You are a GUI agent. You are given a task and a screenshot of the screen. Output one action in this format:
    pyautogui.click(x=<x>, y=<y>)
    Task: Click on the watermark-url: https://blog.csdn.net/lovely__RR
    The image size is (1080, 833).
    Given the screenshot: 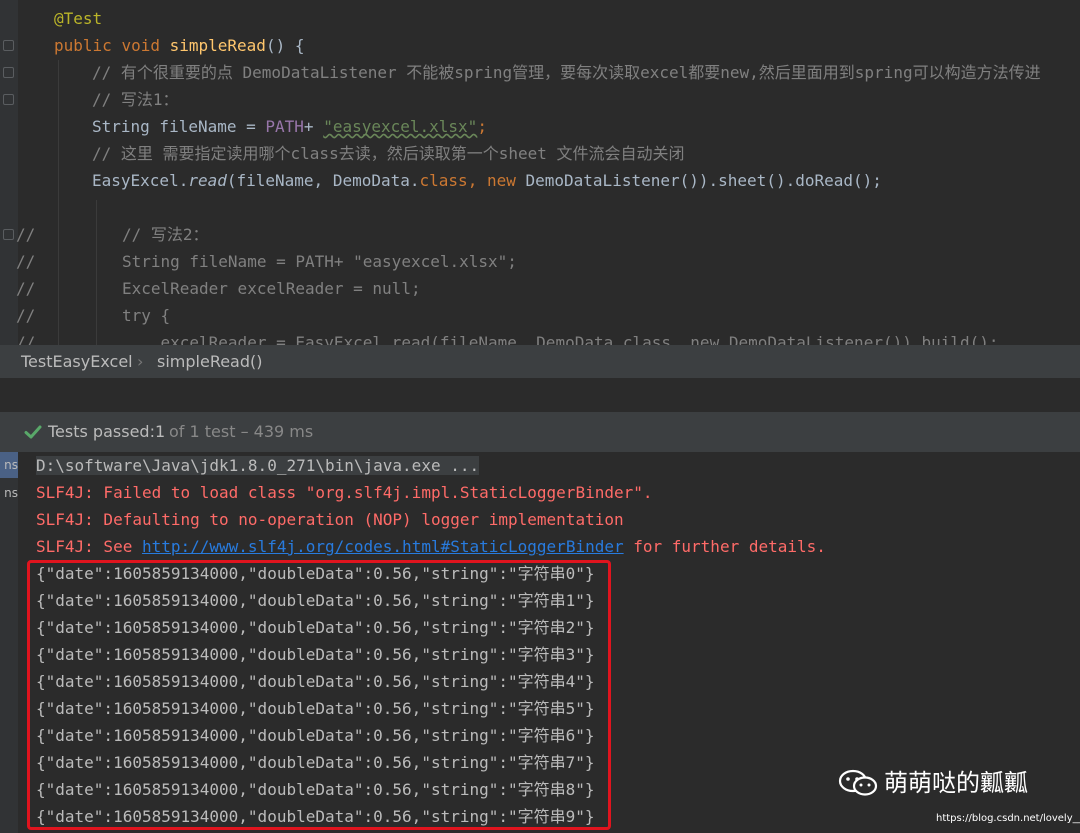 What is the action you would take?
    pyautogui.click(x=1008, y=818)
    